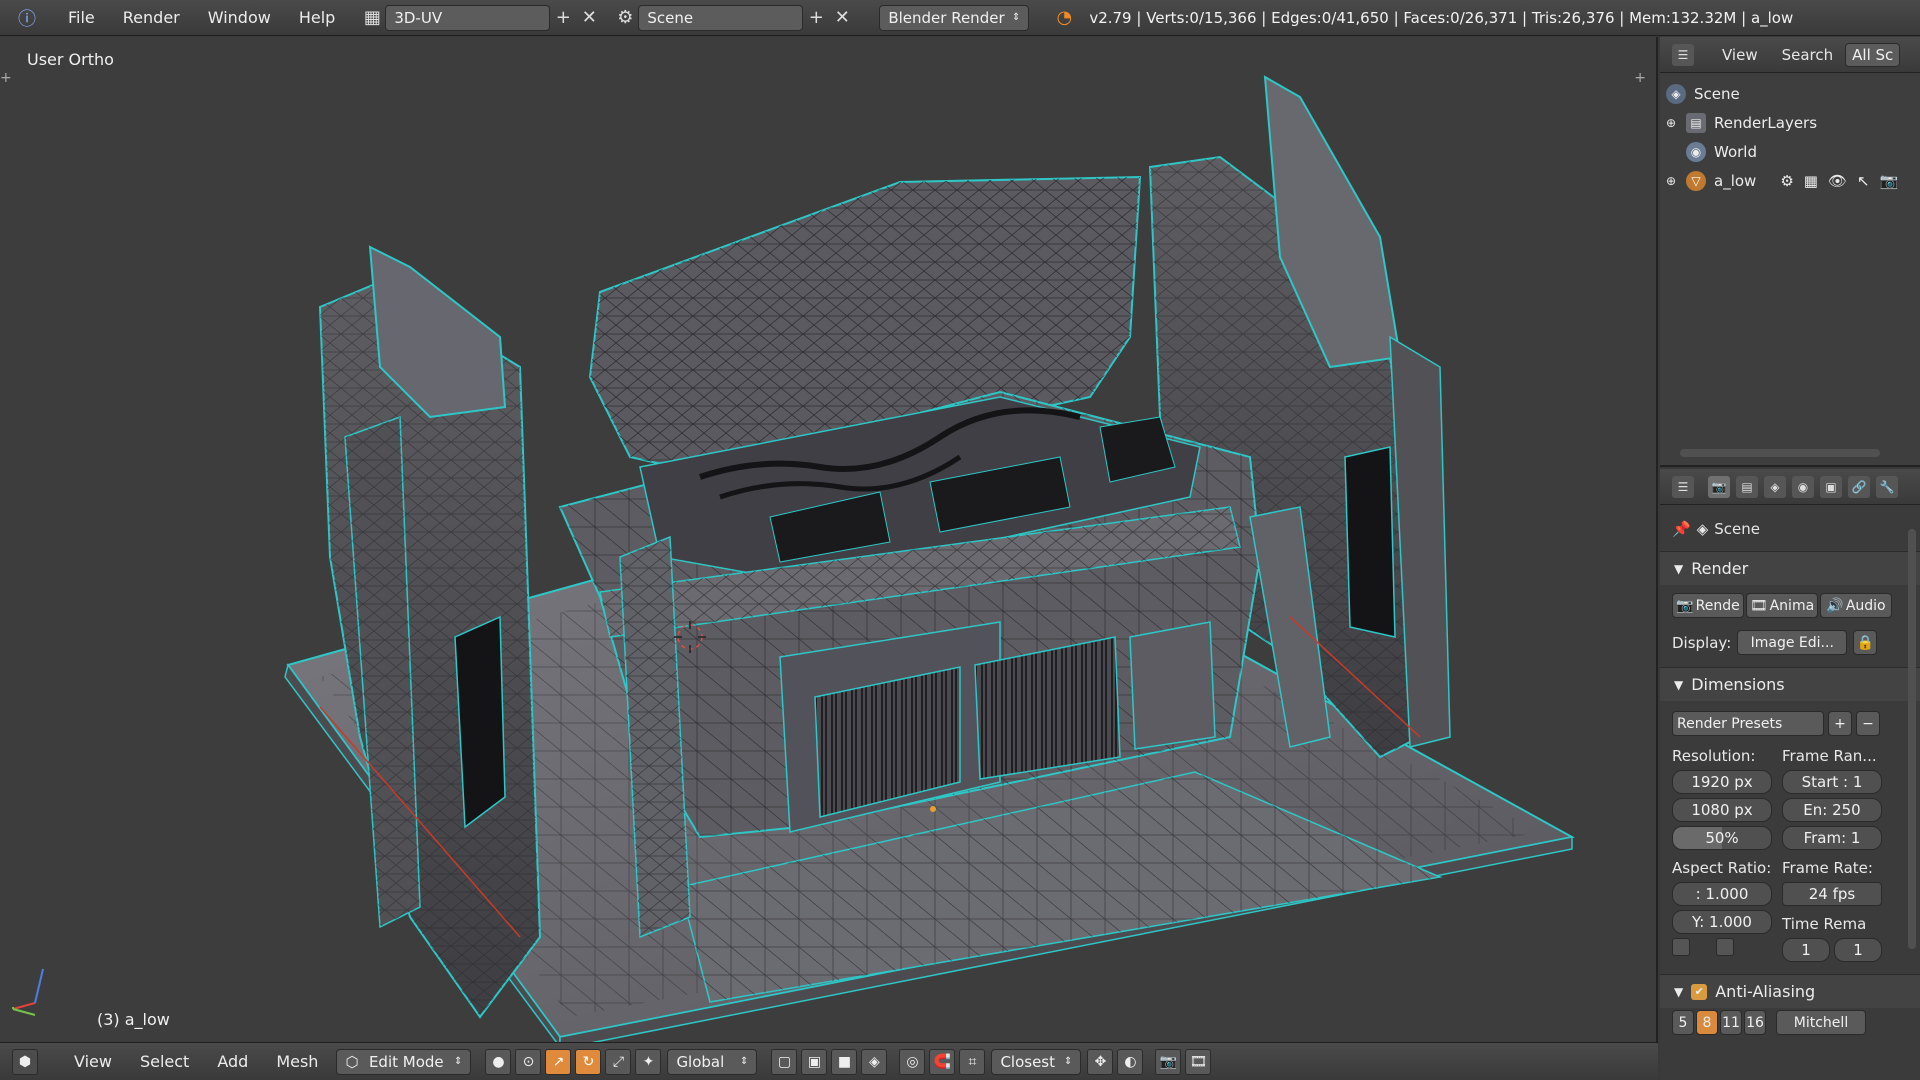  What do you see at coordinates (1790, 991) in the screenshot?
I see `anti-aliasing-panel-header: ▼ ✔ Anti-Aliasing` at bounding box center [1790, 991].